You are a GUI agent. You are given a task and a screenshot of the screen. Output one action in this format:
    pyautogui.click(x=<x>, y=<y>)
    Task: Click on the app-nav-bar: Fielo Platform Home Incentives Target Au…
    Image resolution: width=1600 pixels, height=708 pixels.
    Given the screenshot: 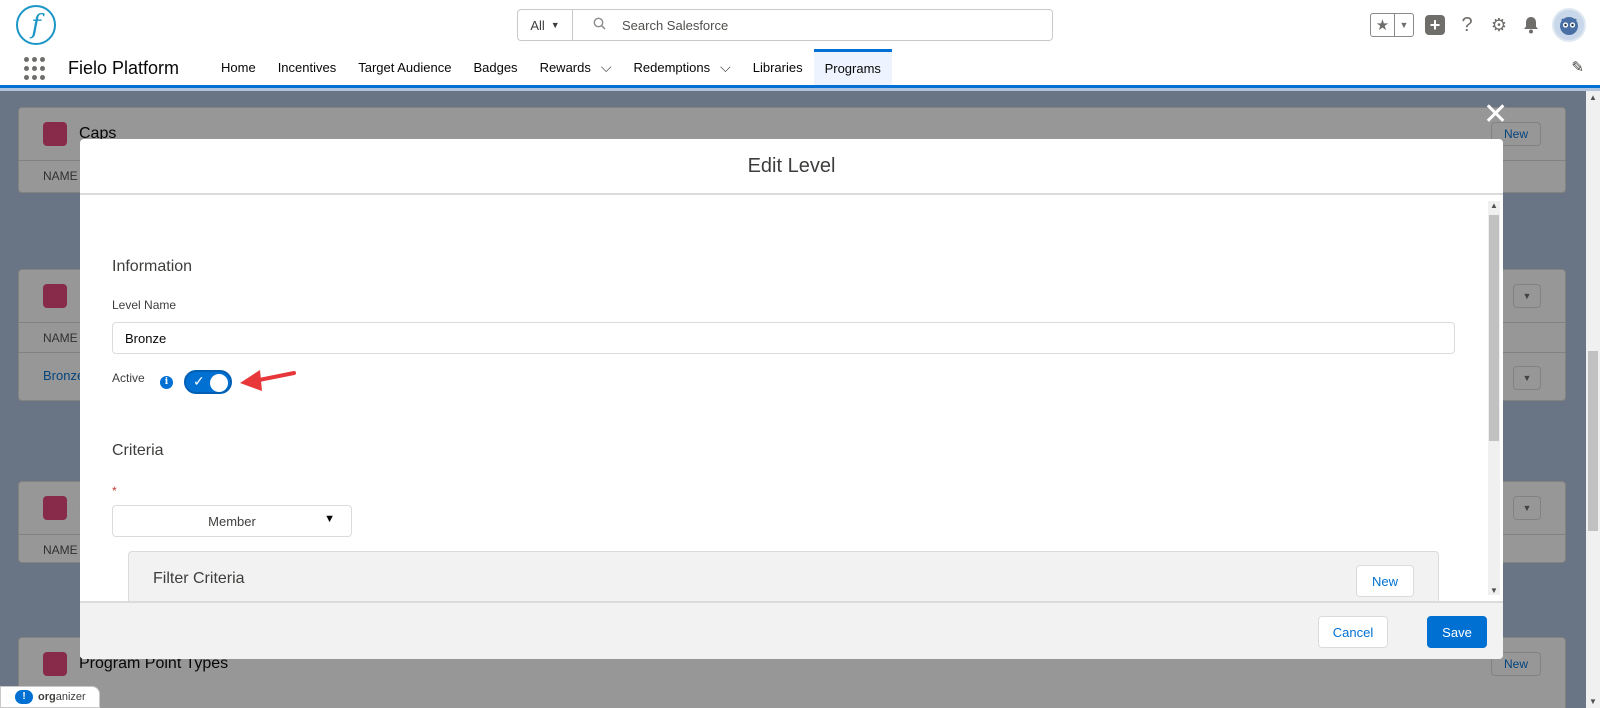 What is the action you would take?
    pyautogui.click(x=800, y=68)
    